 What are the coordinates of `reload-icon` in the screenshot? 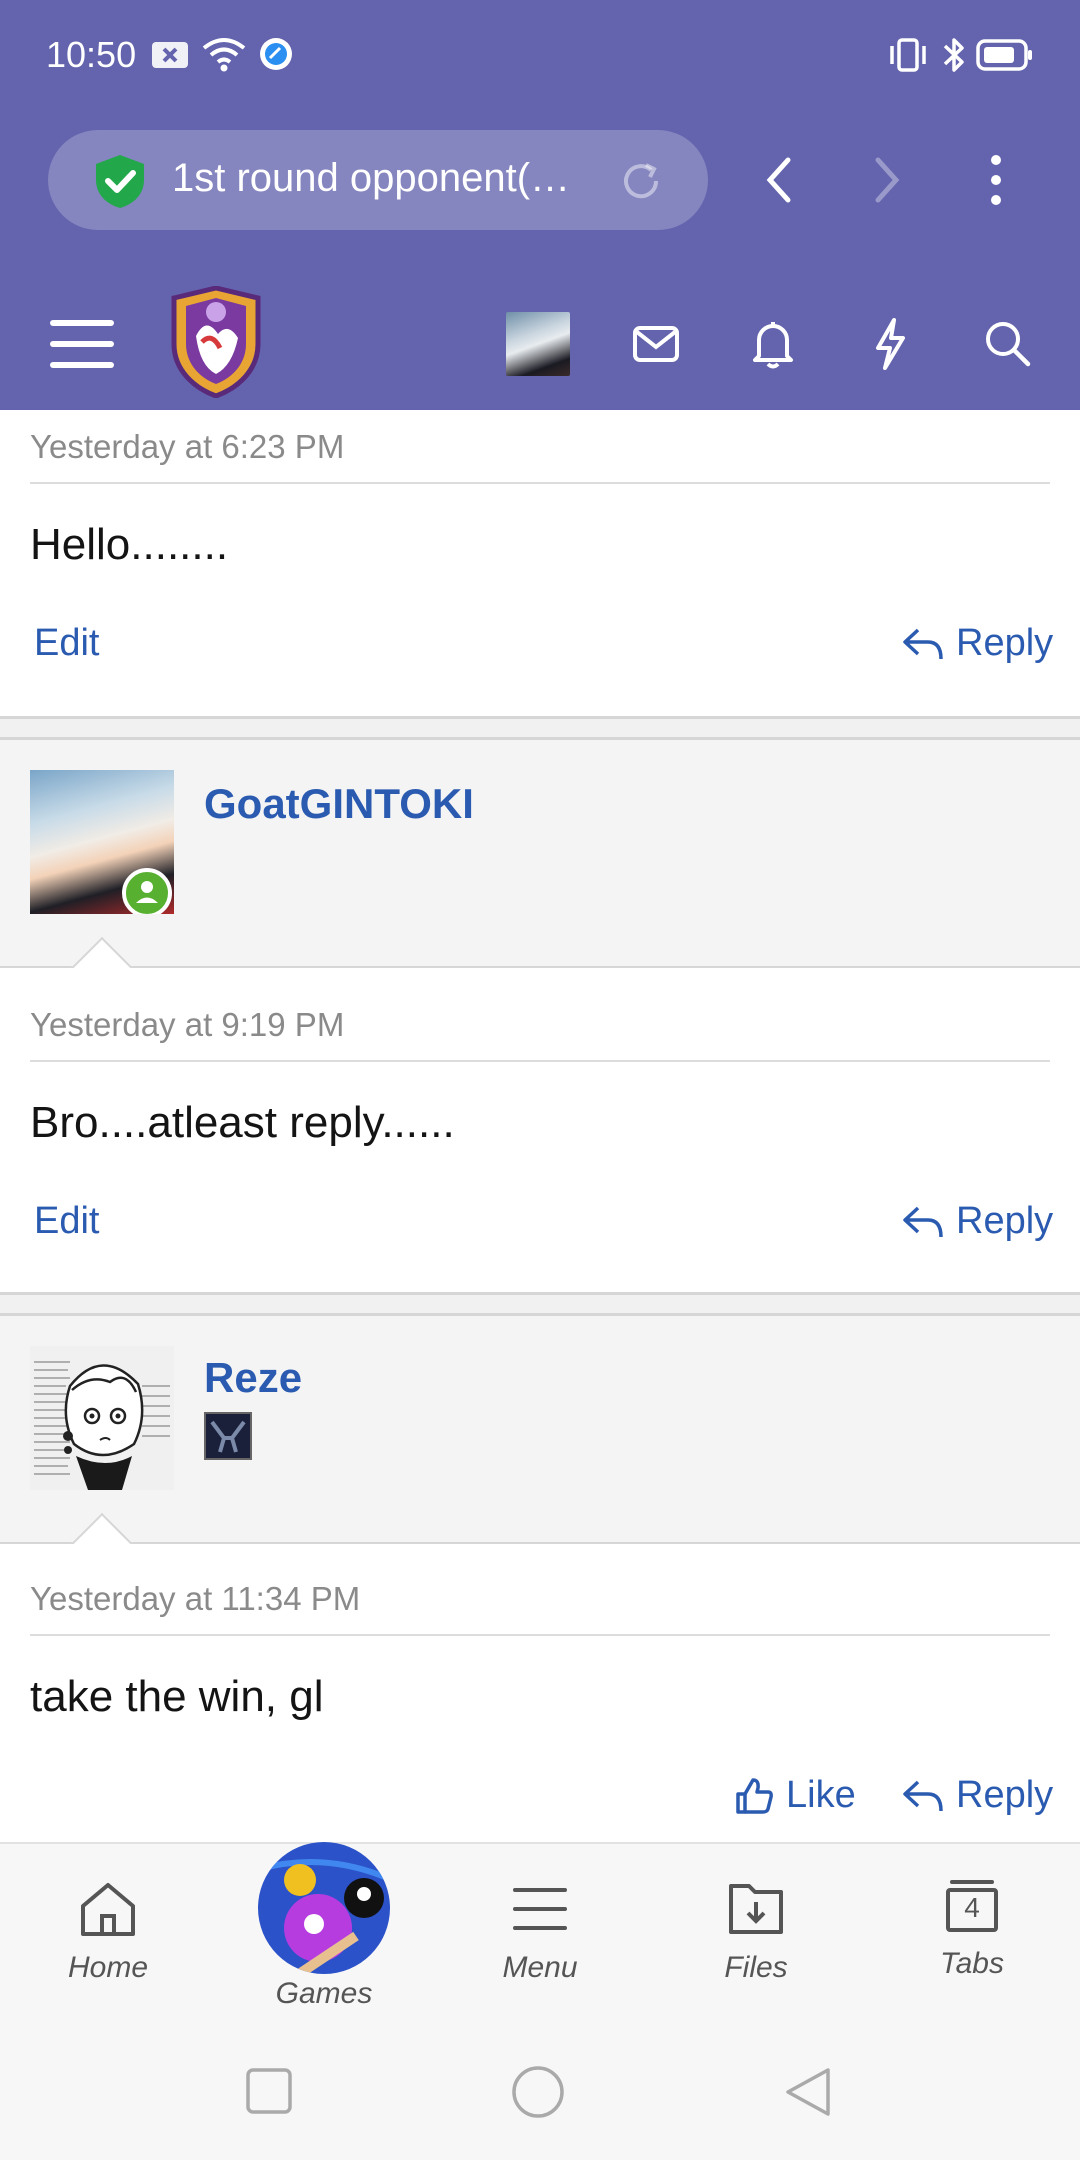 It's located at (641, 181).